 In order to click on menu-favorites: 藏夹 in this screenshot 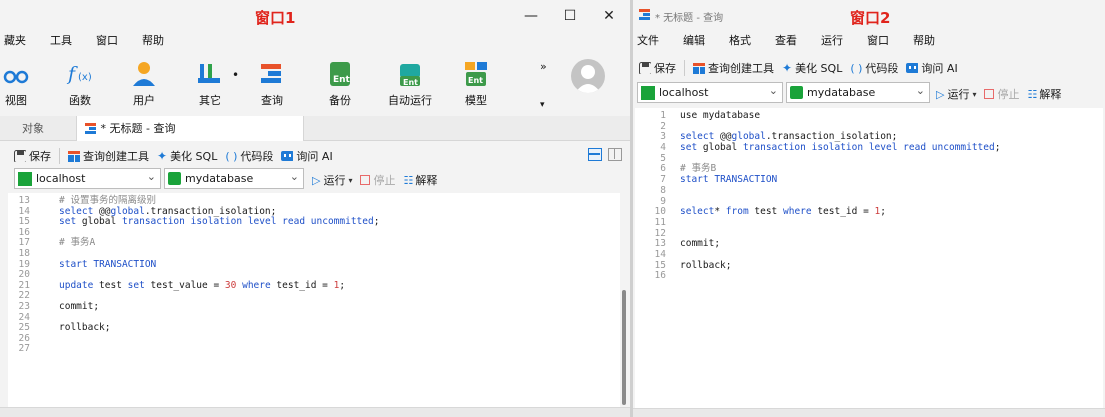, I will do `click(15, 43)`.